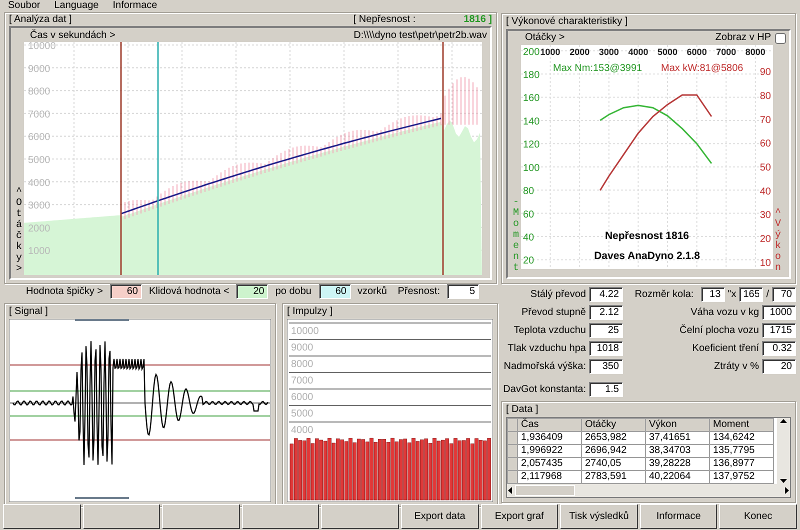 The height and width of the screenshot is (530, 800). What do you see at coordinates (293, 292) in the screenshot?
I see `field-label: po dobu` at bounding box center [293, 292].